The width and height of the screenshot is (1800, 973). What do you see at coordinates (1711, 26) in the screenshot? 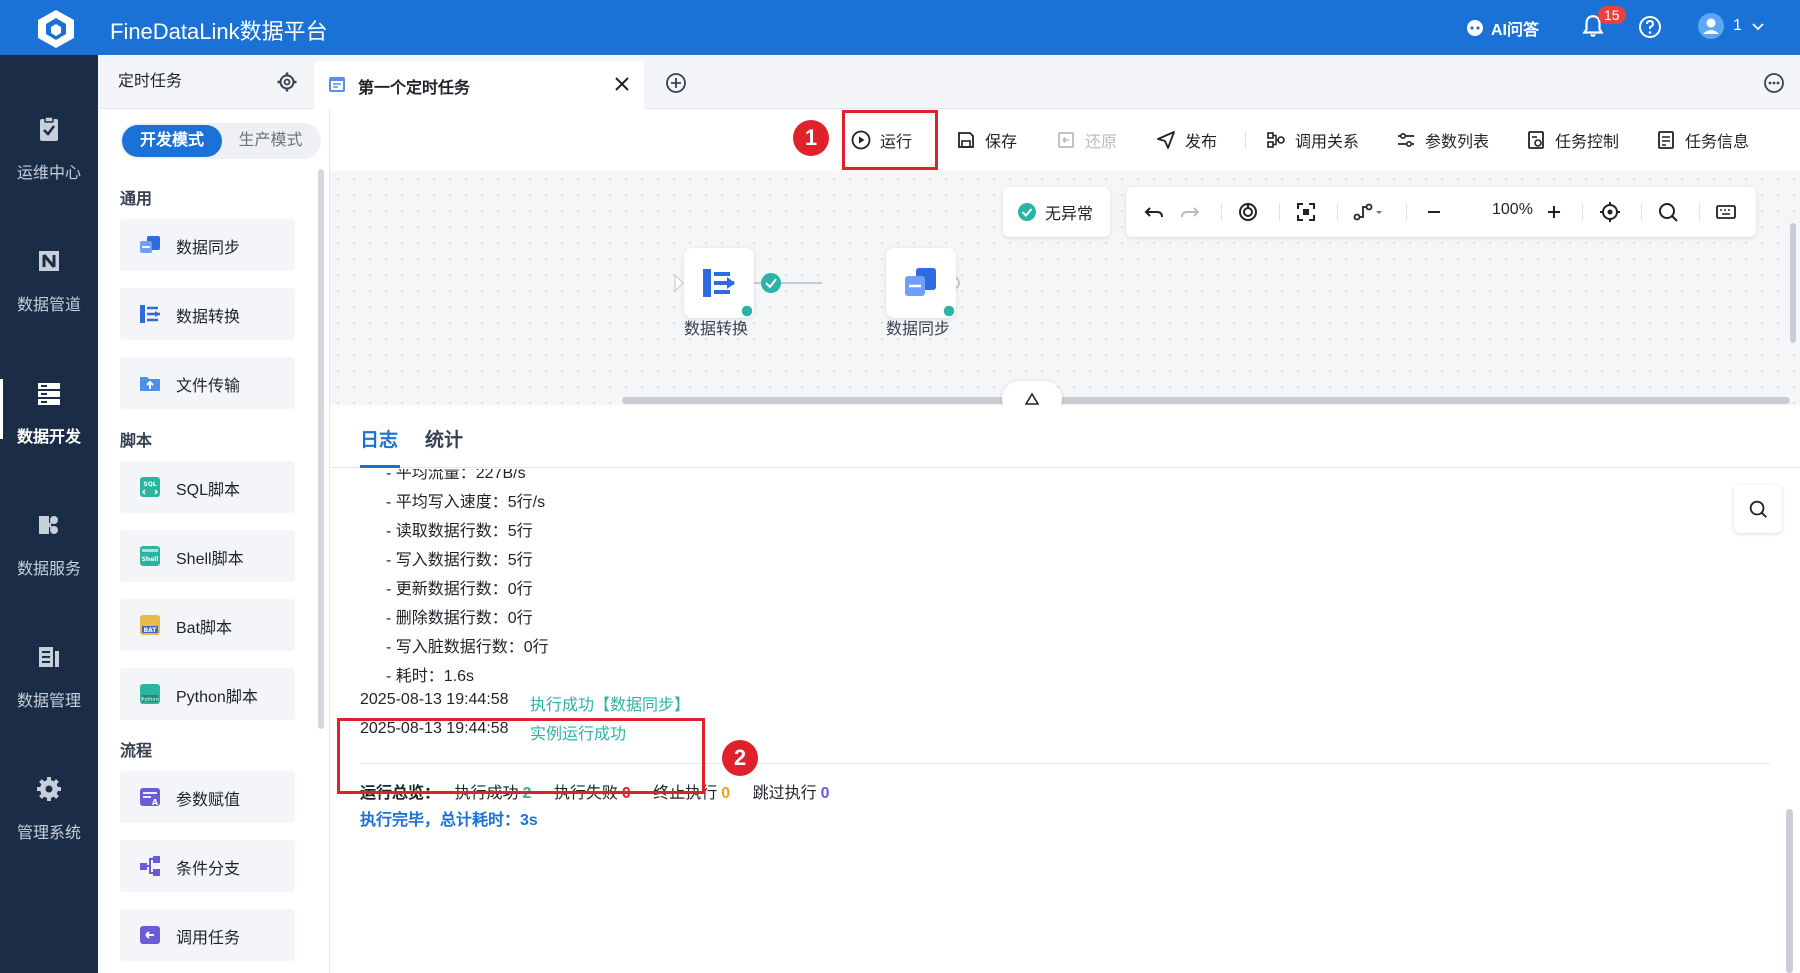
I see `avatar-icon` at bounding box center [1711, 26].